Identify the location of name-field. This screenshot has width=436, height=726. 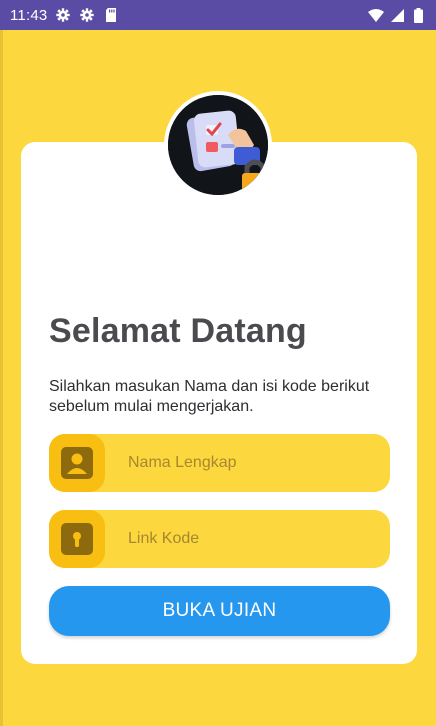
(219, 463).